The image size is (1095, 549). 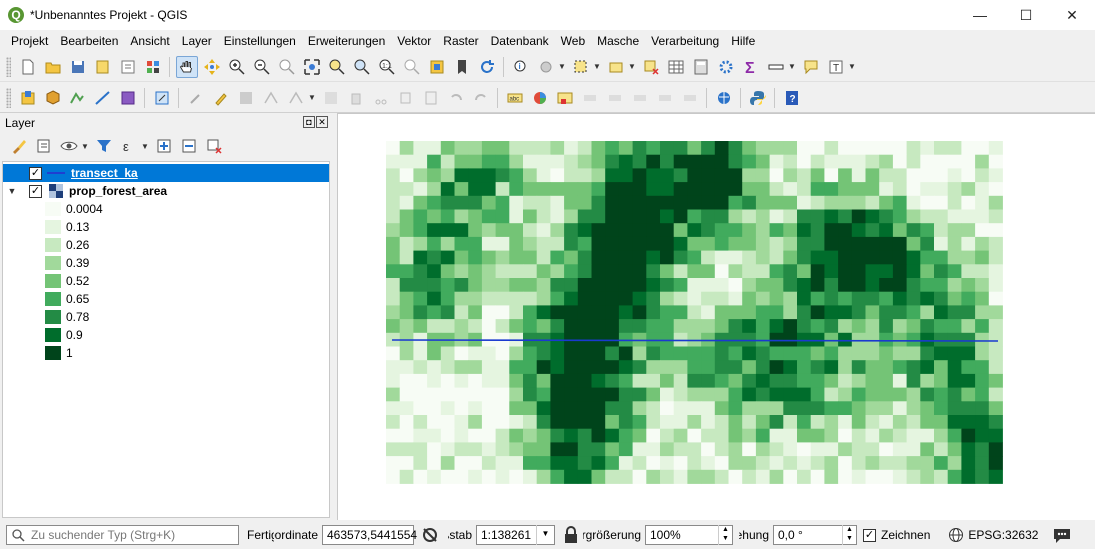 I want to click on map-tips-icon, so click(x=811, y=67).